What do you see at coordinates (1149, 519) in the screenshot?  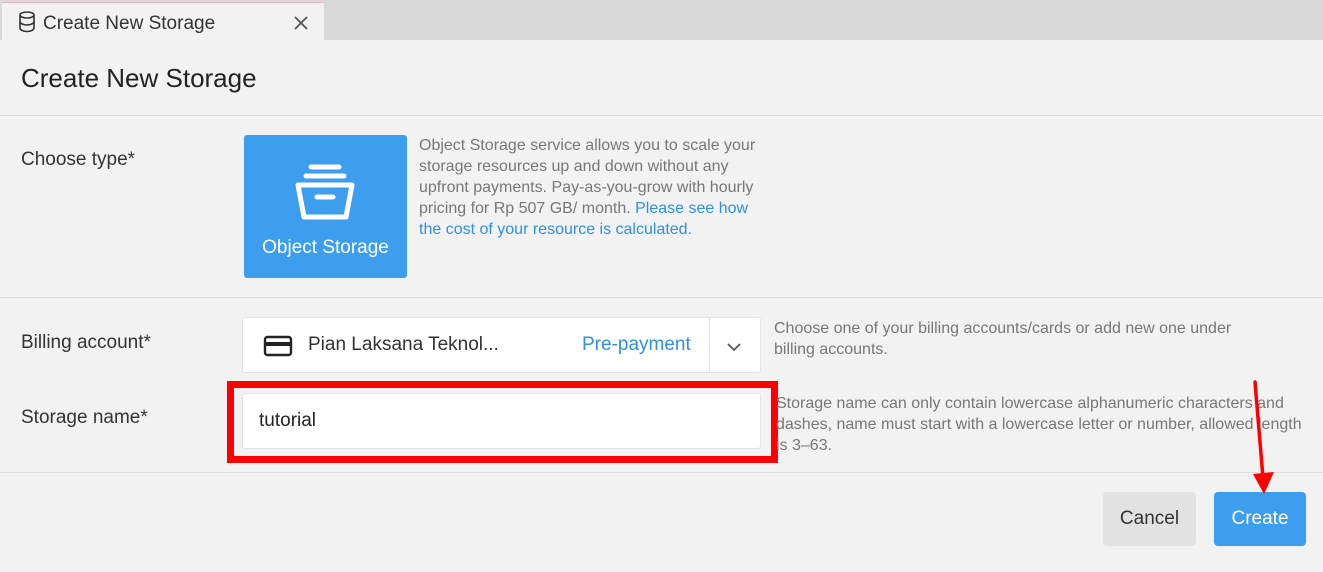 I see `cancel-button: Cancel` at bounding box center [1149, 519].